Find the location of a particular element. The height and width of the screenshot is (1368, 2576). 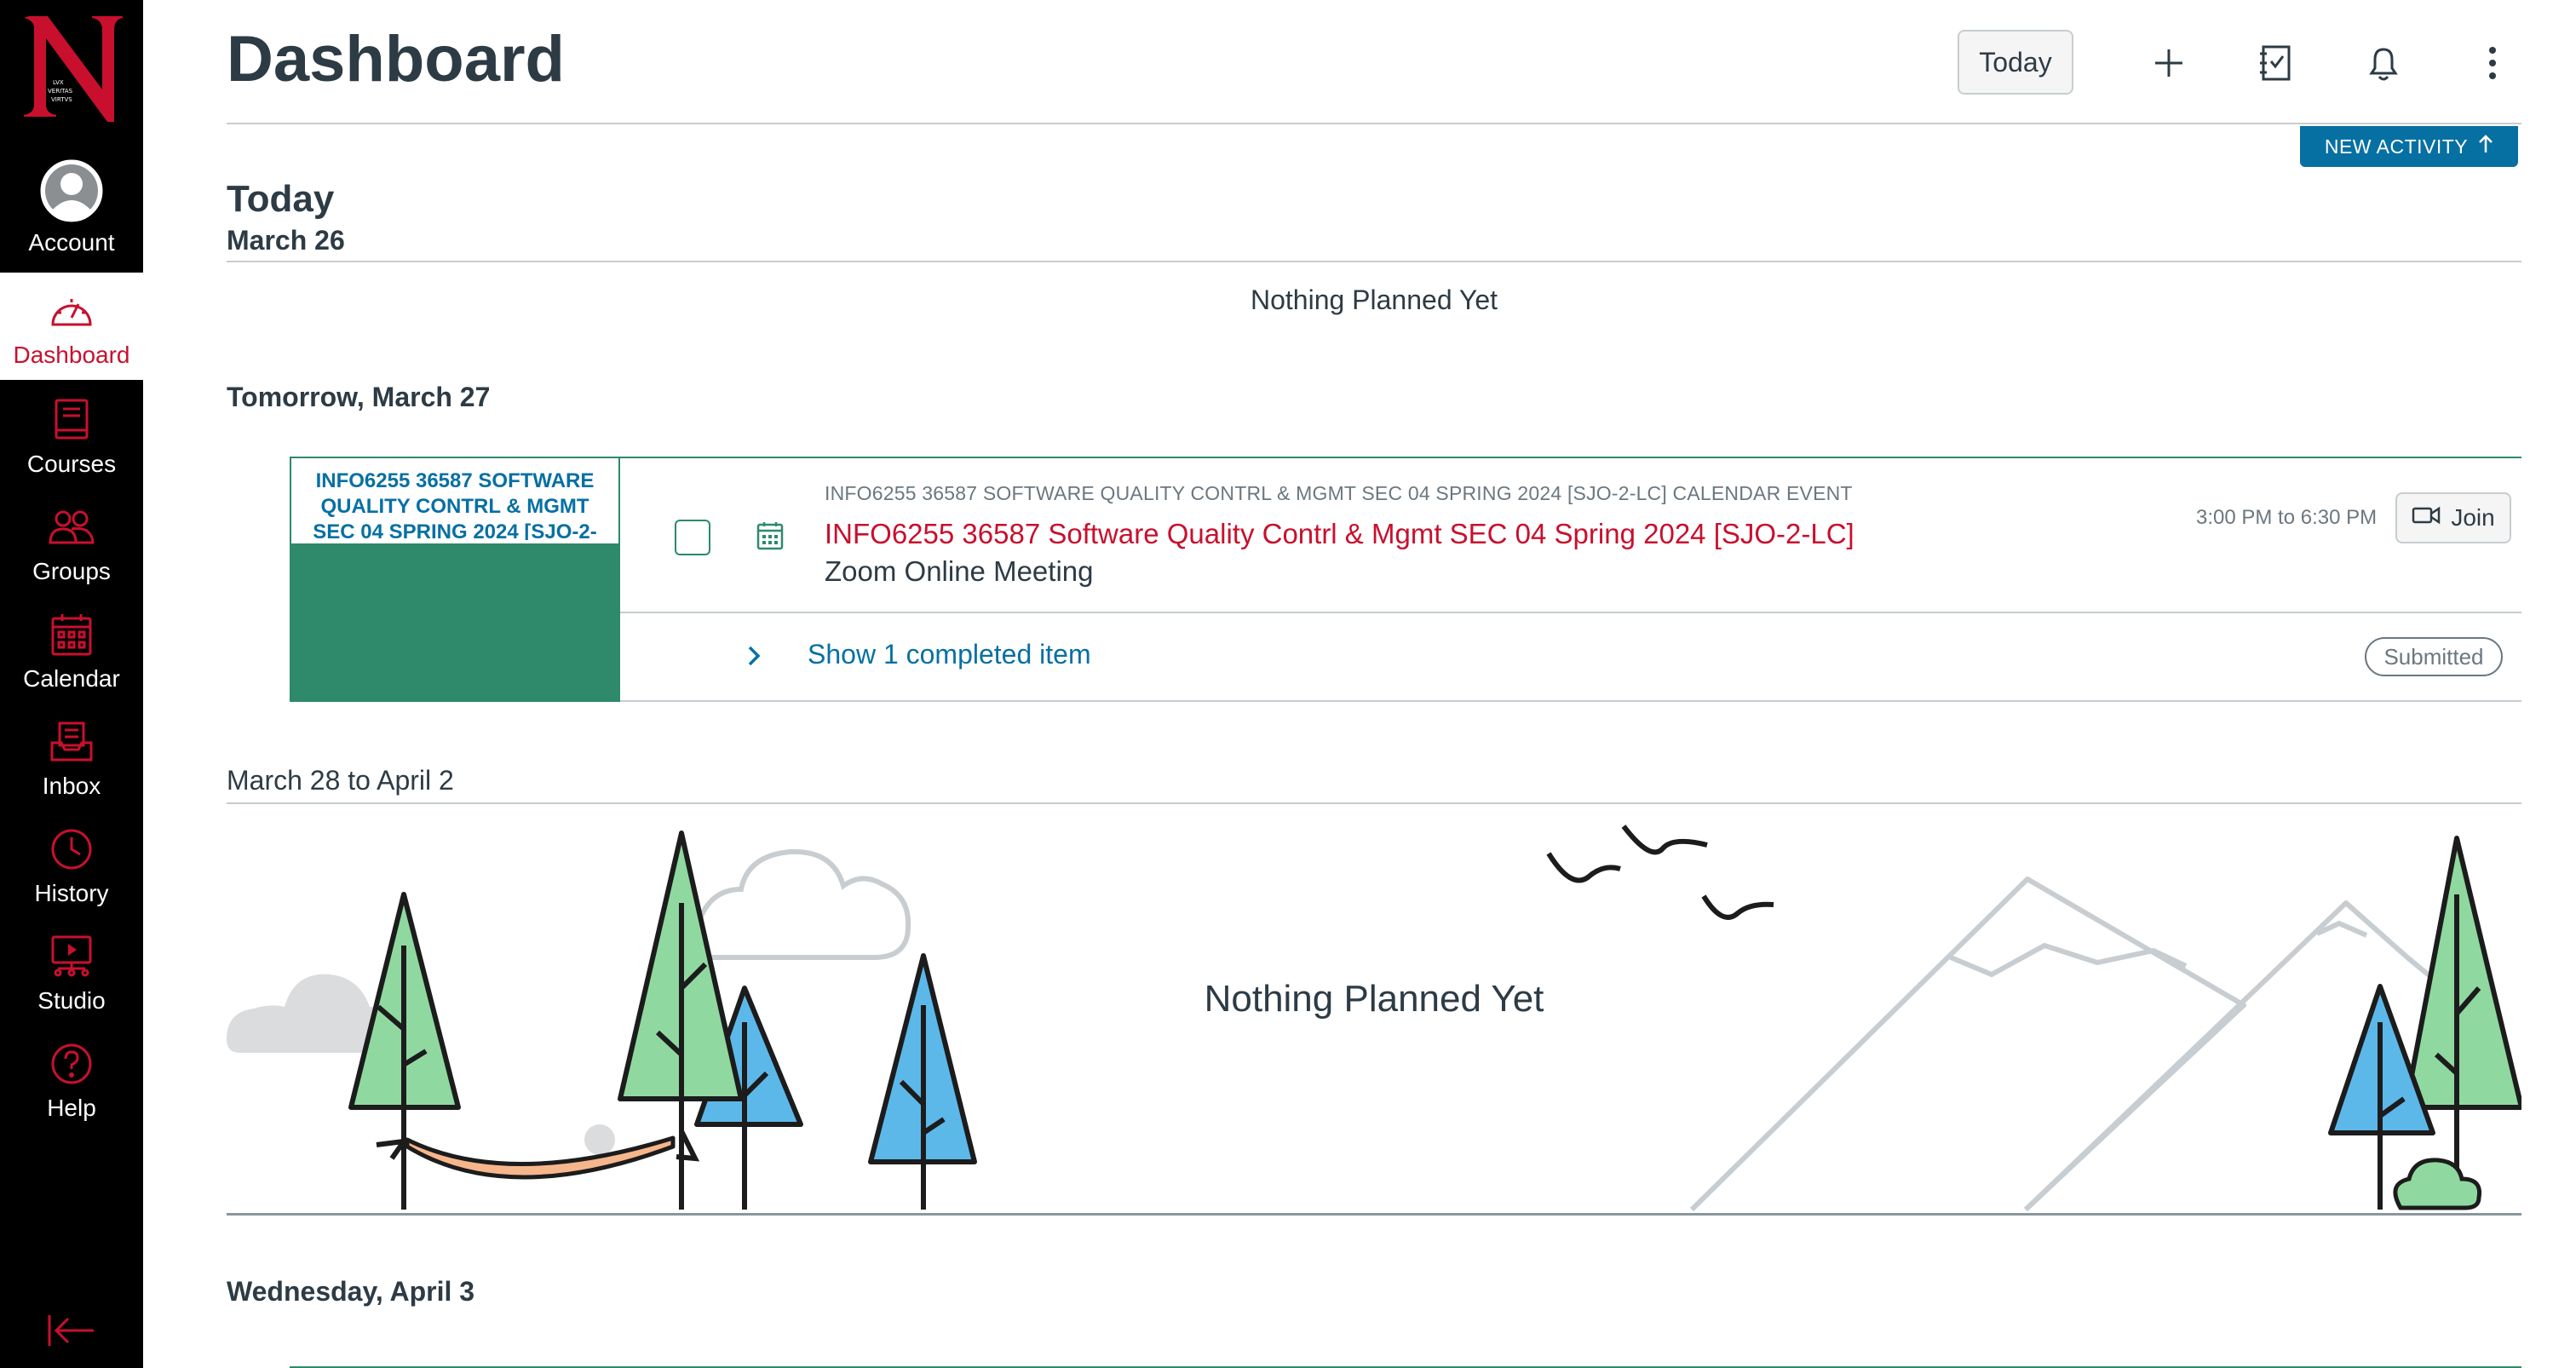

nav-help-label: Help is located at coordinates (71, 1108).